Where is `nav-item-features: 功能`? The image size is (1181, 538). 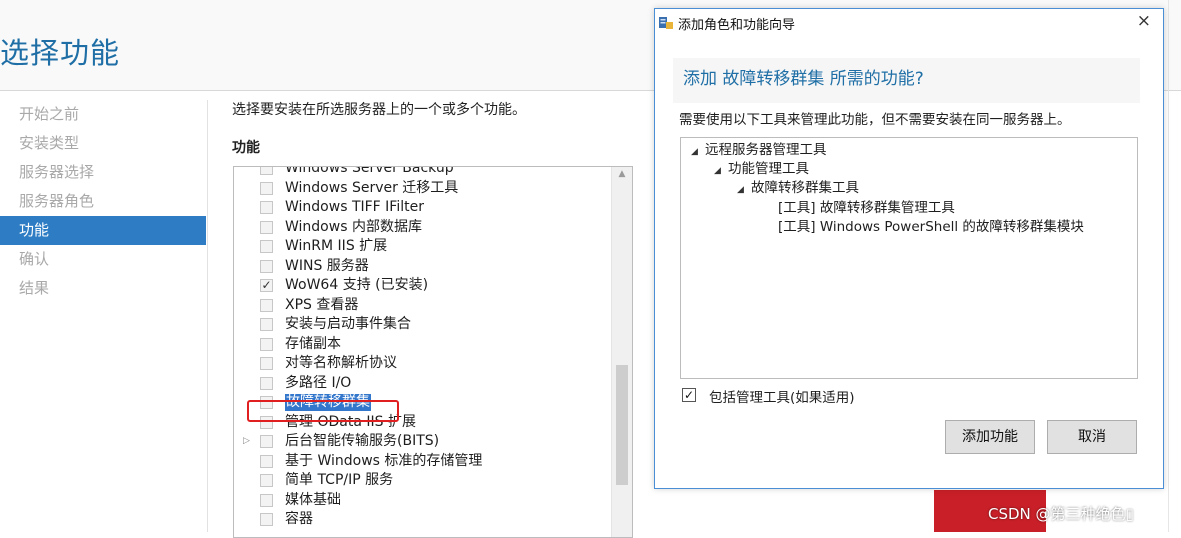
nav-item-features: 功能 is located at coordinates (103, 230).